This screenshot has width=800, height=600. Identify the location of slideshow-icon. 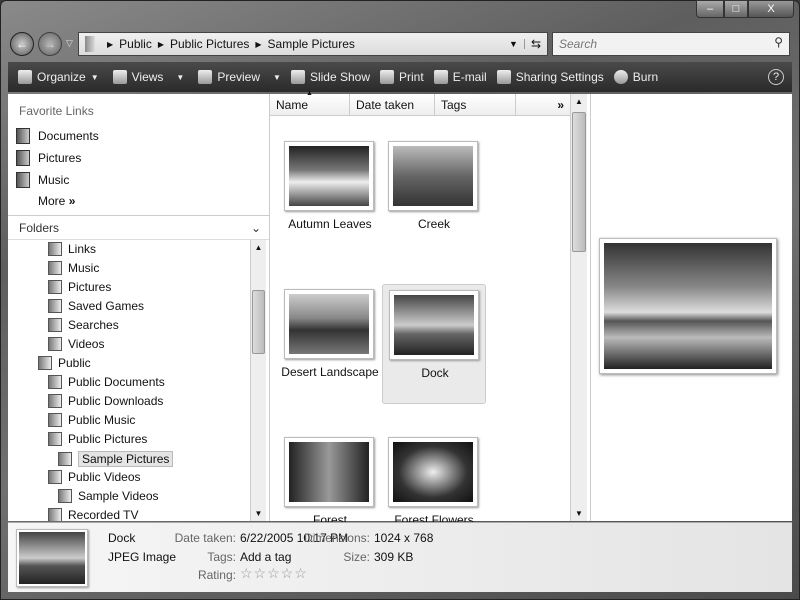
(297, 77).